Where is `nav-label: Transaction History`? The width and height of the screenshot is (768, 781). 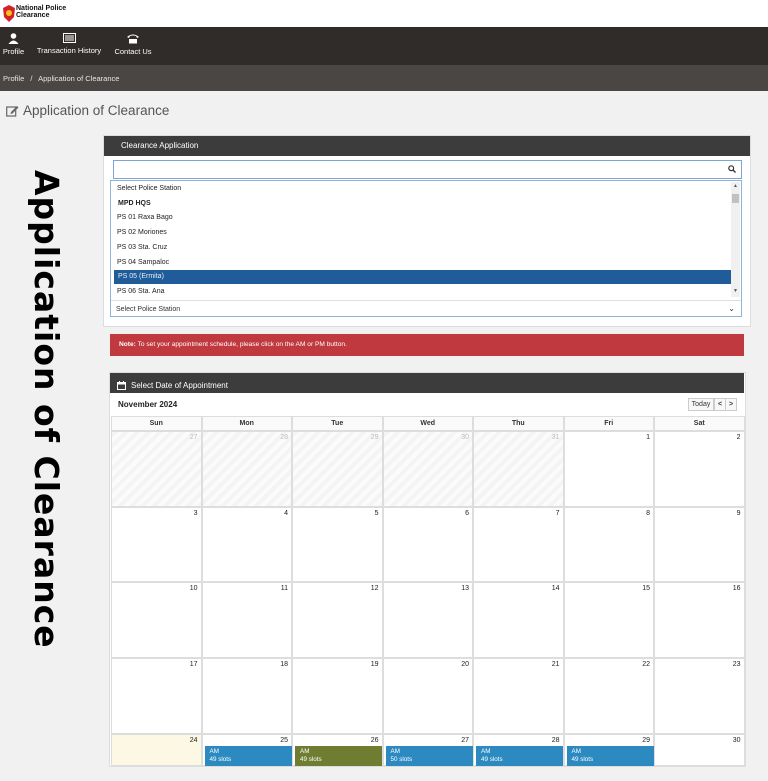 nav-label: Transaction History is located at coordinates (69, 50).